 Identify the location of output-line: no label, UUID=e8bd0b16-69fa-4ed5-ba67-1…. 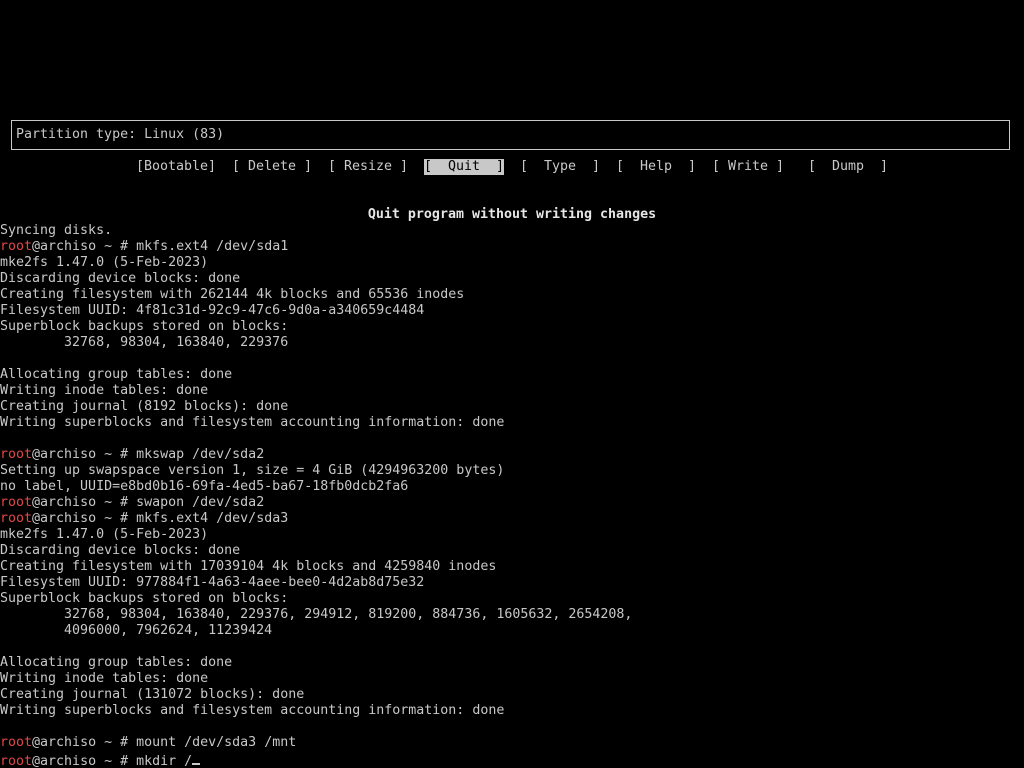
(204, 486).